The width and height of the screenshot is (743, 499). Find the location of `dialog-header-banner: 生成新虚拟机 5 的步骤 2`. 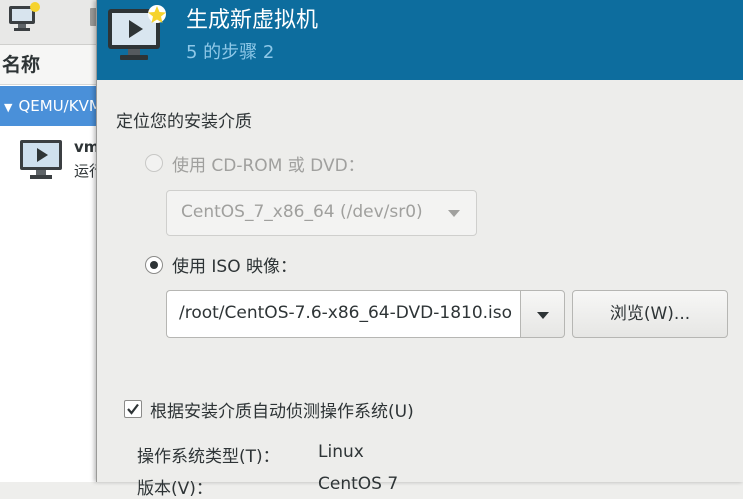

dialog-header-banner: 生成新虚拟机 5 的步骤 2 is located at coordinates (420, 40).